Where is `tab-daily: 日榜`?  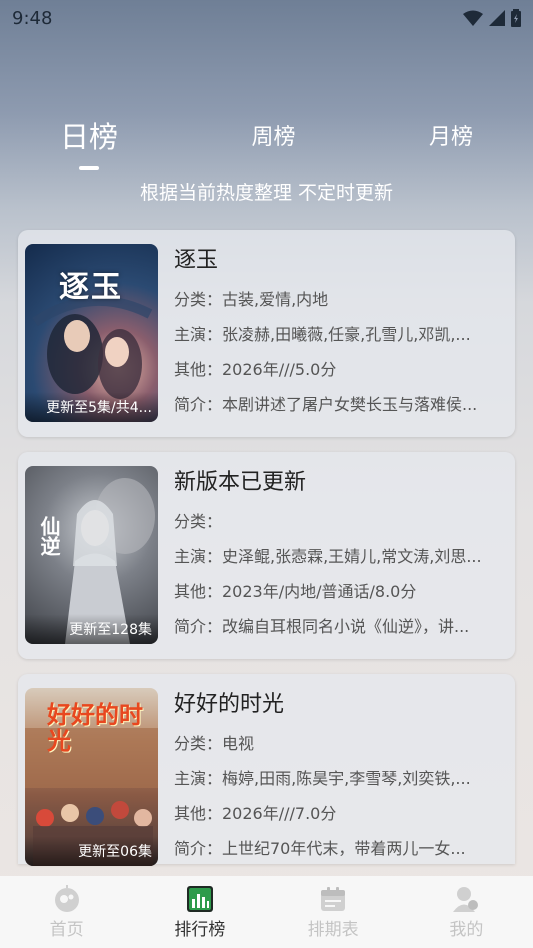 tab-daily: 日榜 is located at coordinates (89, 142).